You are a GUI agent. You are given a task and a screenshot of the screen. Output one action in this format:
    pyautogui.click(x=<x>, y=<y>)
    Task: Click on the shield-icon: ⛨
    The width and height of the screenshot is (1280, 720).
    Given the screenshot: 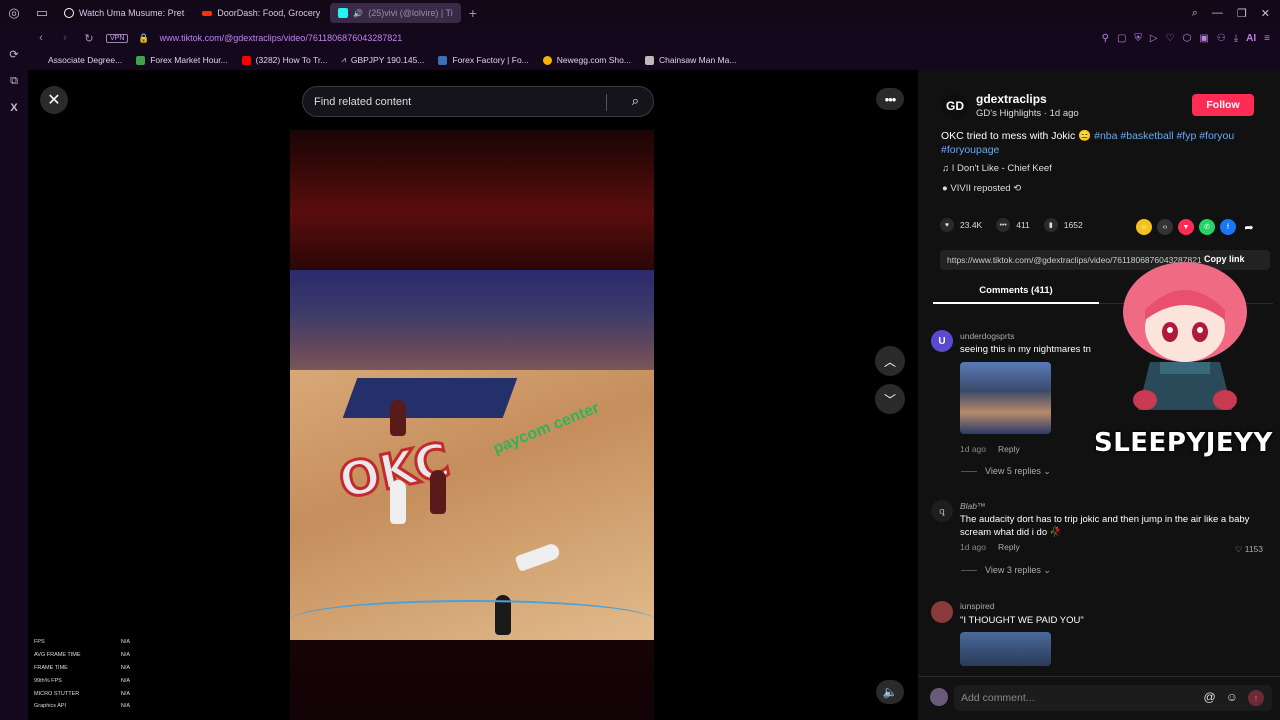 What is the action you would take?
    pyautogui.click(x=1138, y=38)
    